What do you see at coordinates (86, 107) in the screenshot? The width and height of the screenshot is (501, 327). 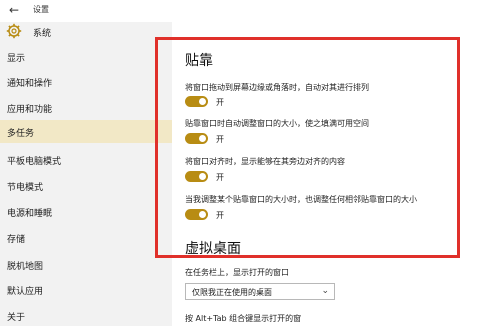 I see `sidebar-item-apps: 应用和功能` at bounding box center [86, 107].